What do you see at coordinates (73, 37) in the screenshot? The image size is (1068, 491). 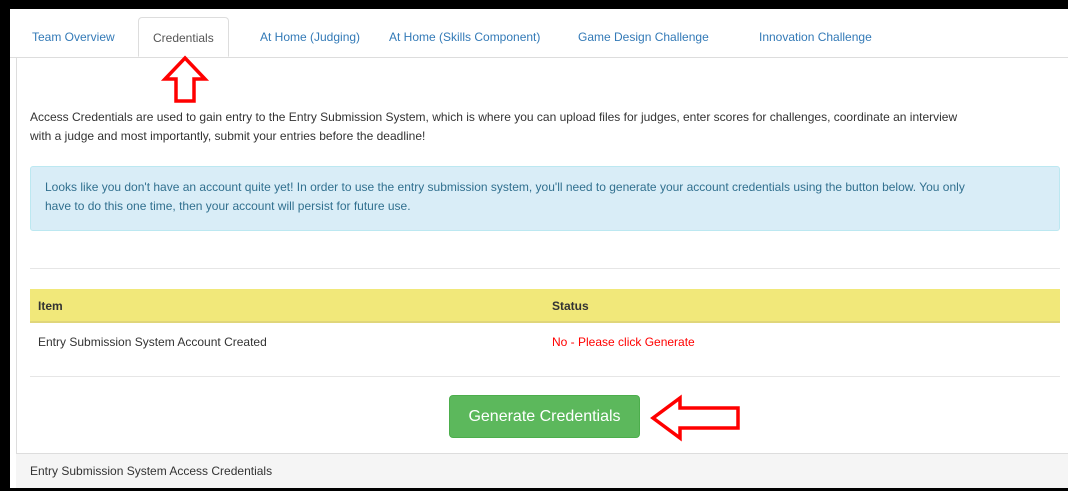 I see `tab-team-overview: Team Overview` at bounding box center [73, 37].